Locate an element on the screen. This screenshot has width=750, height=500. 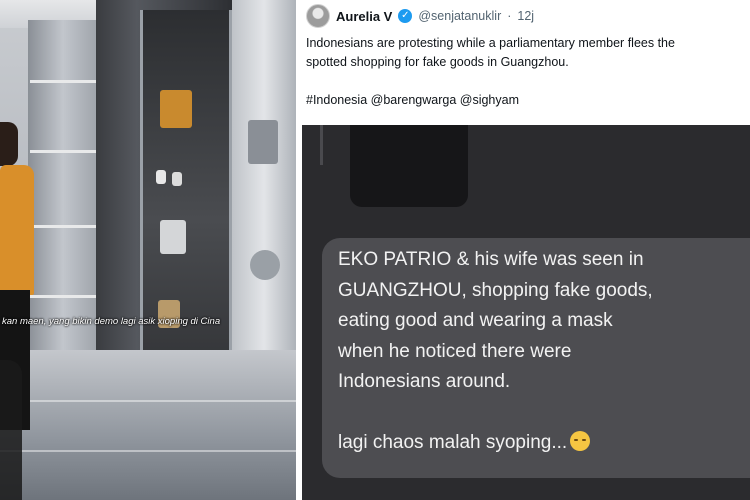
verified-badge-icon: ✓ is located at coordinates (405, 16).